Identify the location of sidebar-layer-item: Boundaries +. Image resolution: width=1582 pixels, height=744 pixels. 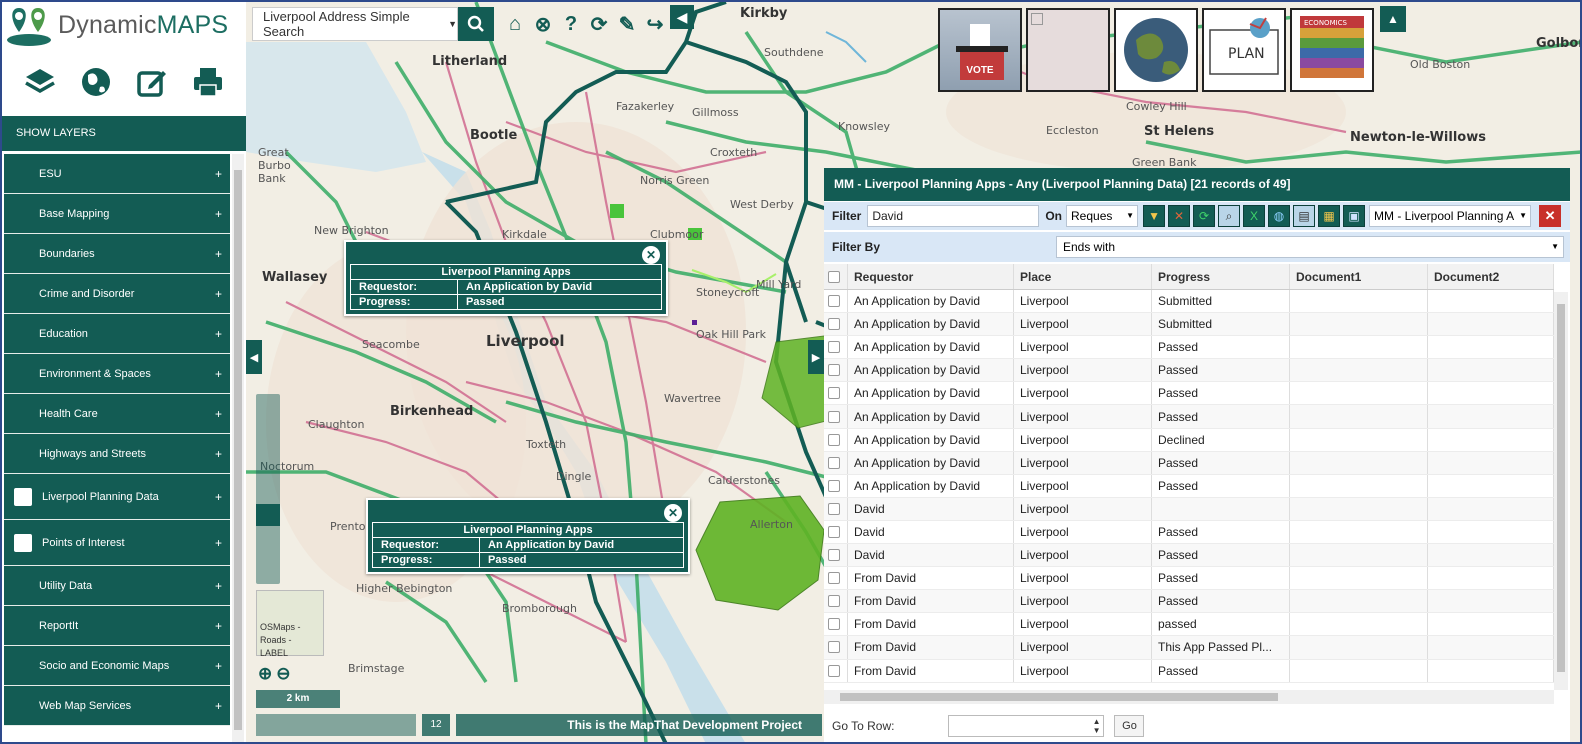
(117, 254).